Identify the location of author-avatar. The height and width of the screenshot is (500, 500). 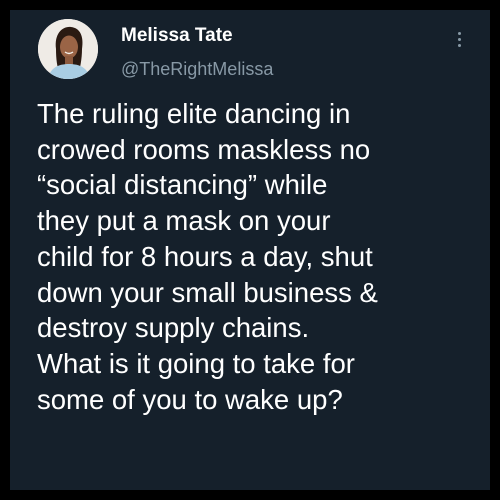
(68, 49).